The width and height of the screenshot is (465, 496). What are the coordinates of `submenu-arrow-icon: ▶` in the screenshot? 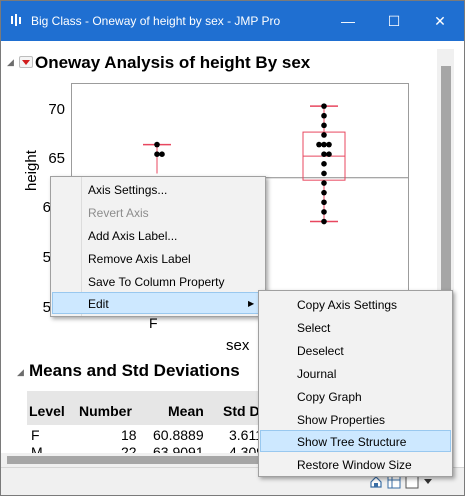 It's located at (251, 303).